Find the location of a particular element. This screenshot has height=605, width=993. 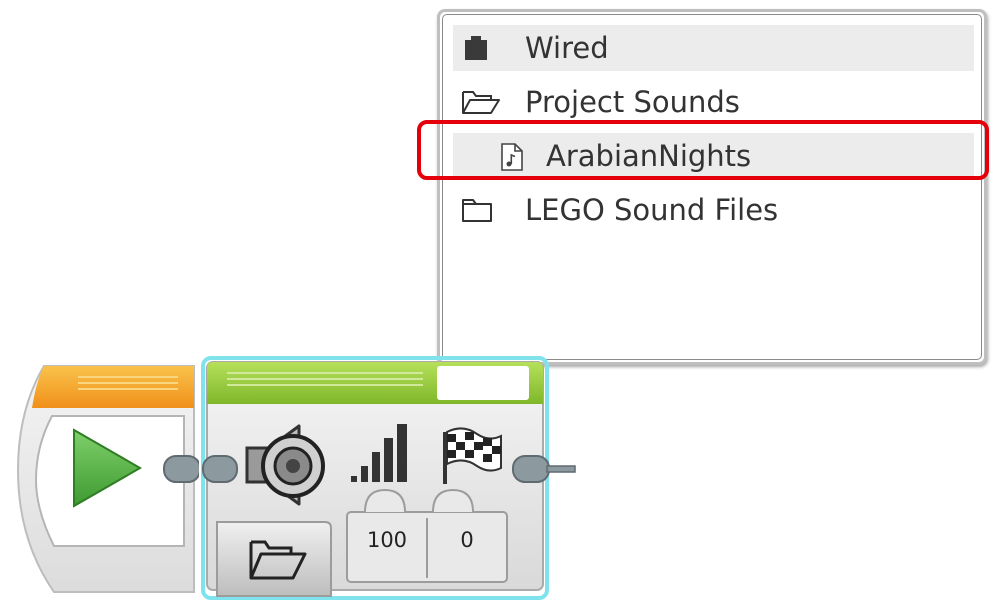

dropdown-item-wired: Wired is located at coordinates (713, 48).